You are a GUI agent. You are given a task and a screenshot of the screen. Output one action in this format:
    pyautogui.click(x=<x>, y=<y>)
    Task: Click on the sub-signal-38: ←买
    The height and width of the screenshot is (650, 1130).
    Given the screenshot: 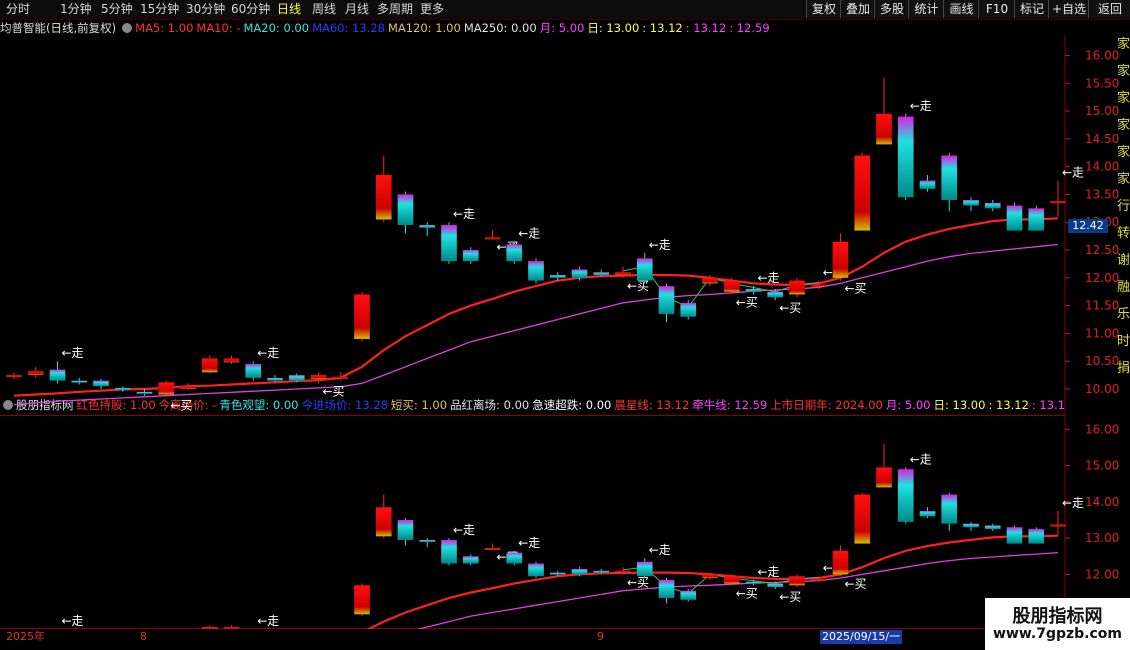 What is the action you would take?
    pyautogui.click(x=856, y=584)
    